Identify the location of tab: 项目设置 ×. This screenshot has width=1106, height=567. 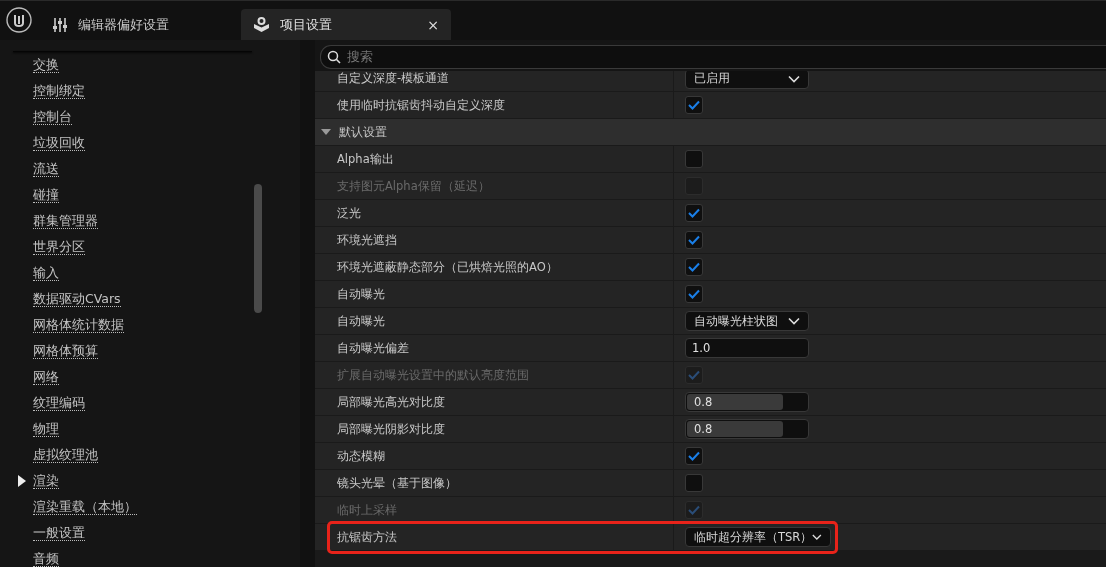
(346, 24).